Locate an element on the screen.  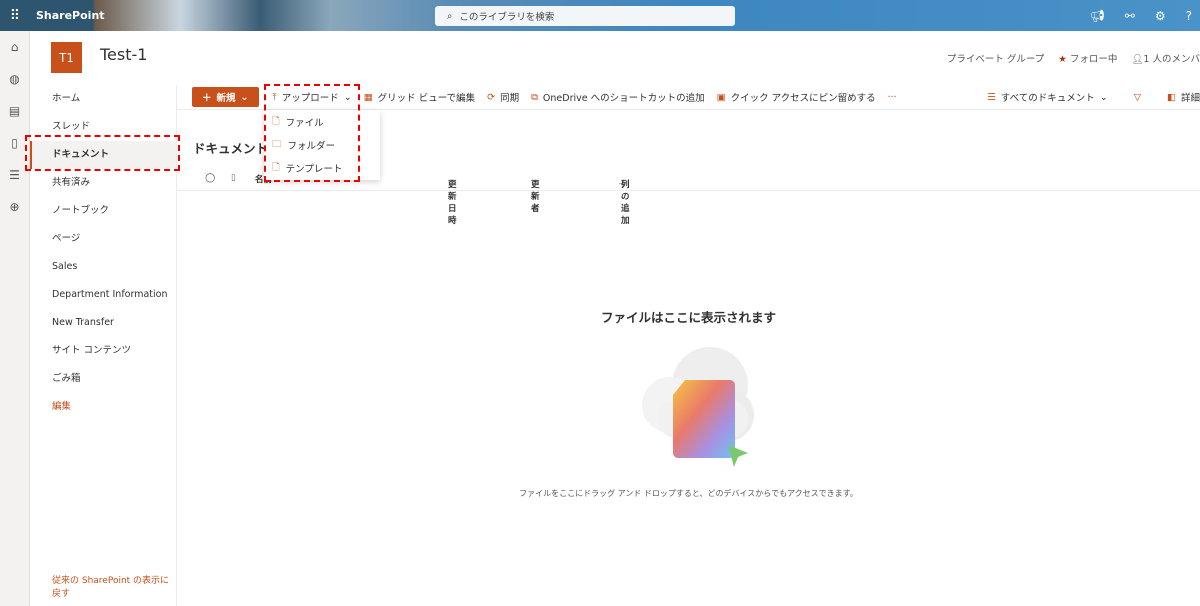
news-icon: ▤ is located at coordinates (14, 111).